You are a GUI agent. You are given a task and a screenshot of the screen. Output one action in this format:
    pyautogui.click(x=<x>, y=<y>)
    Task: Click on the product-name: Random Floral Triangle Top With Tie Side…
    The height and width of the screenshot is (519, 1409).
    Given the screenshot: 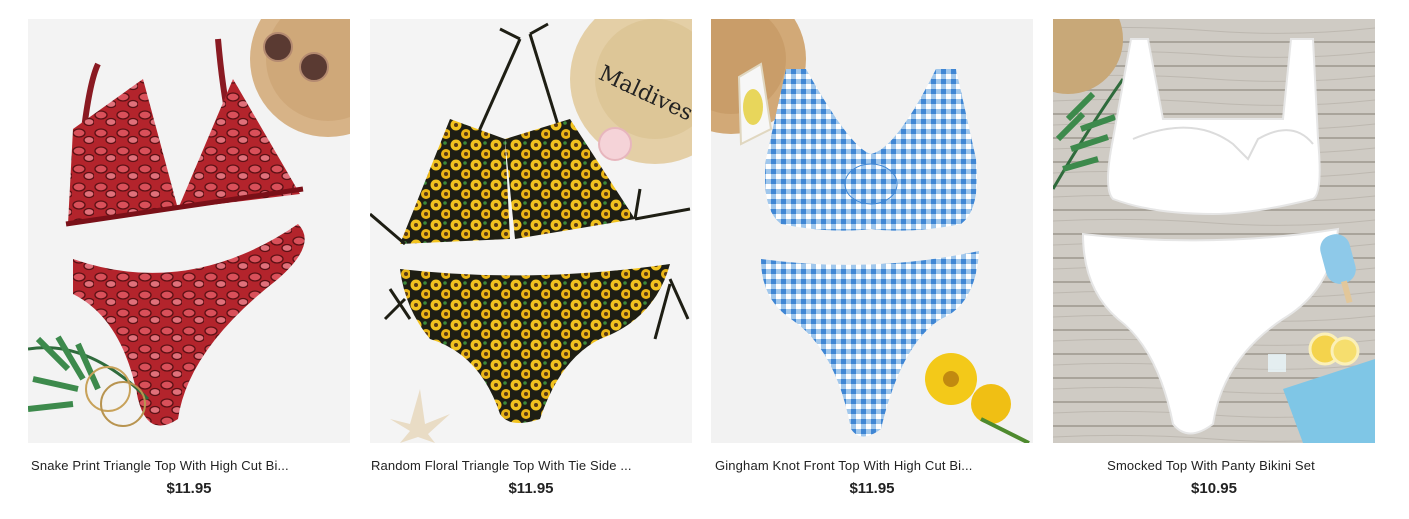 What is the action you would take?
    pyautogui.click(x=531, y=466)
    